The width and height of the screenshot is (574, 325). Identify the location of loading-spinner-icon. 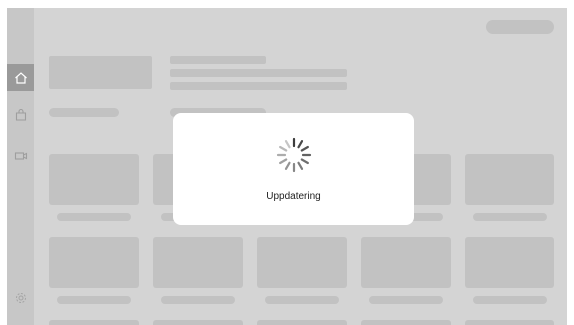
(293, 155).